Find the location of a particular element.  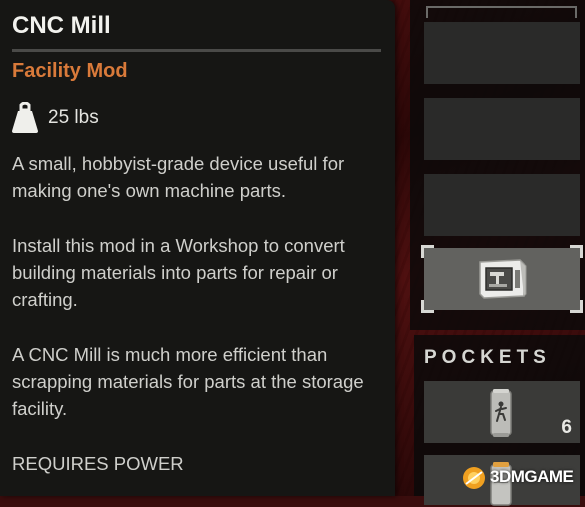

item-category: Facility Mod is located at coordinates (70, 71).